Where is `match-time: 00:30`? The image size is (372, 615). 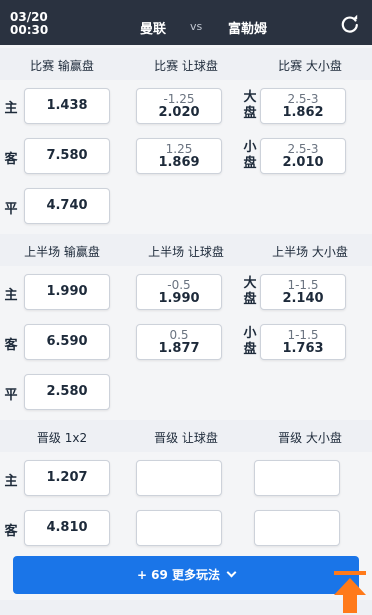 match-time: 00:30 is located at coordinates (29, 30).